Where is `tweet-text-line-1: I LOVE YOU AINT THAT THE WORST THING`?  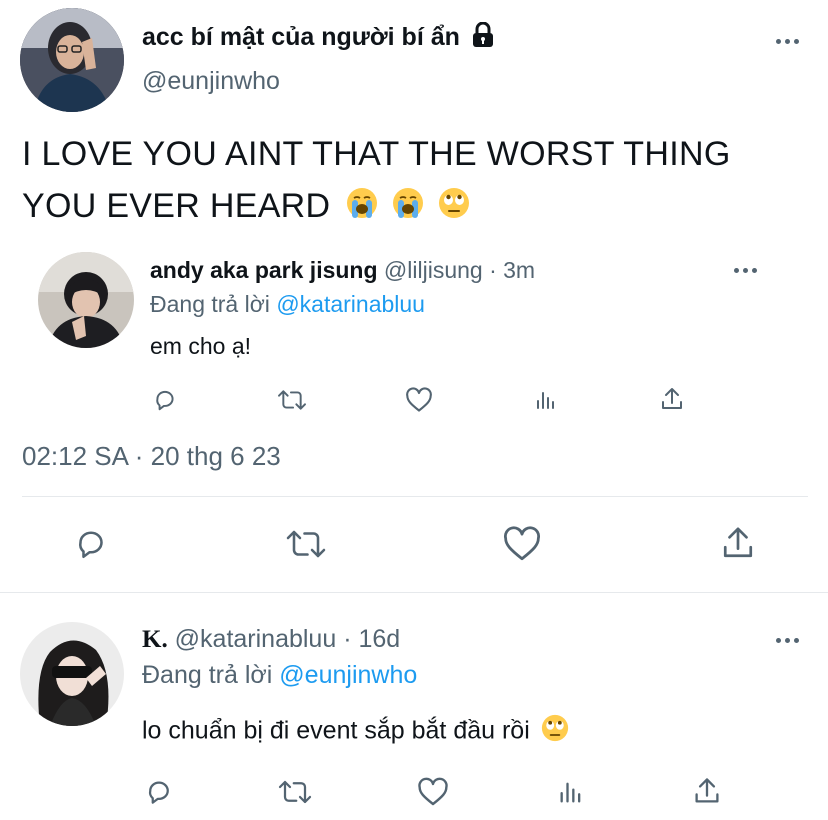 tweet-text-line-1: I LOVE YOU AINT THAT THE WORST THING is located at coordinates (376, 154).